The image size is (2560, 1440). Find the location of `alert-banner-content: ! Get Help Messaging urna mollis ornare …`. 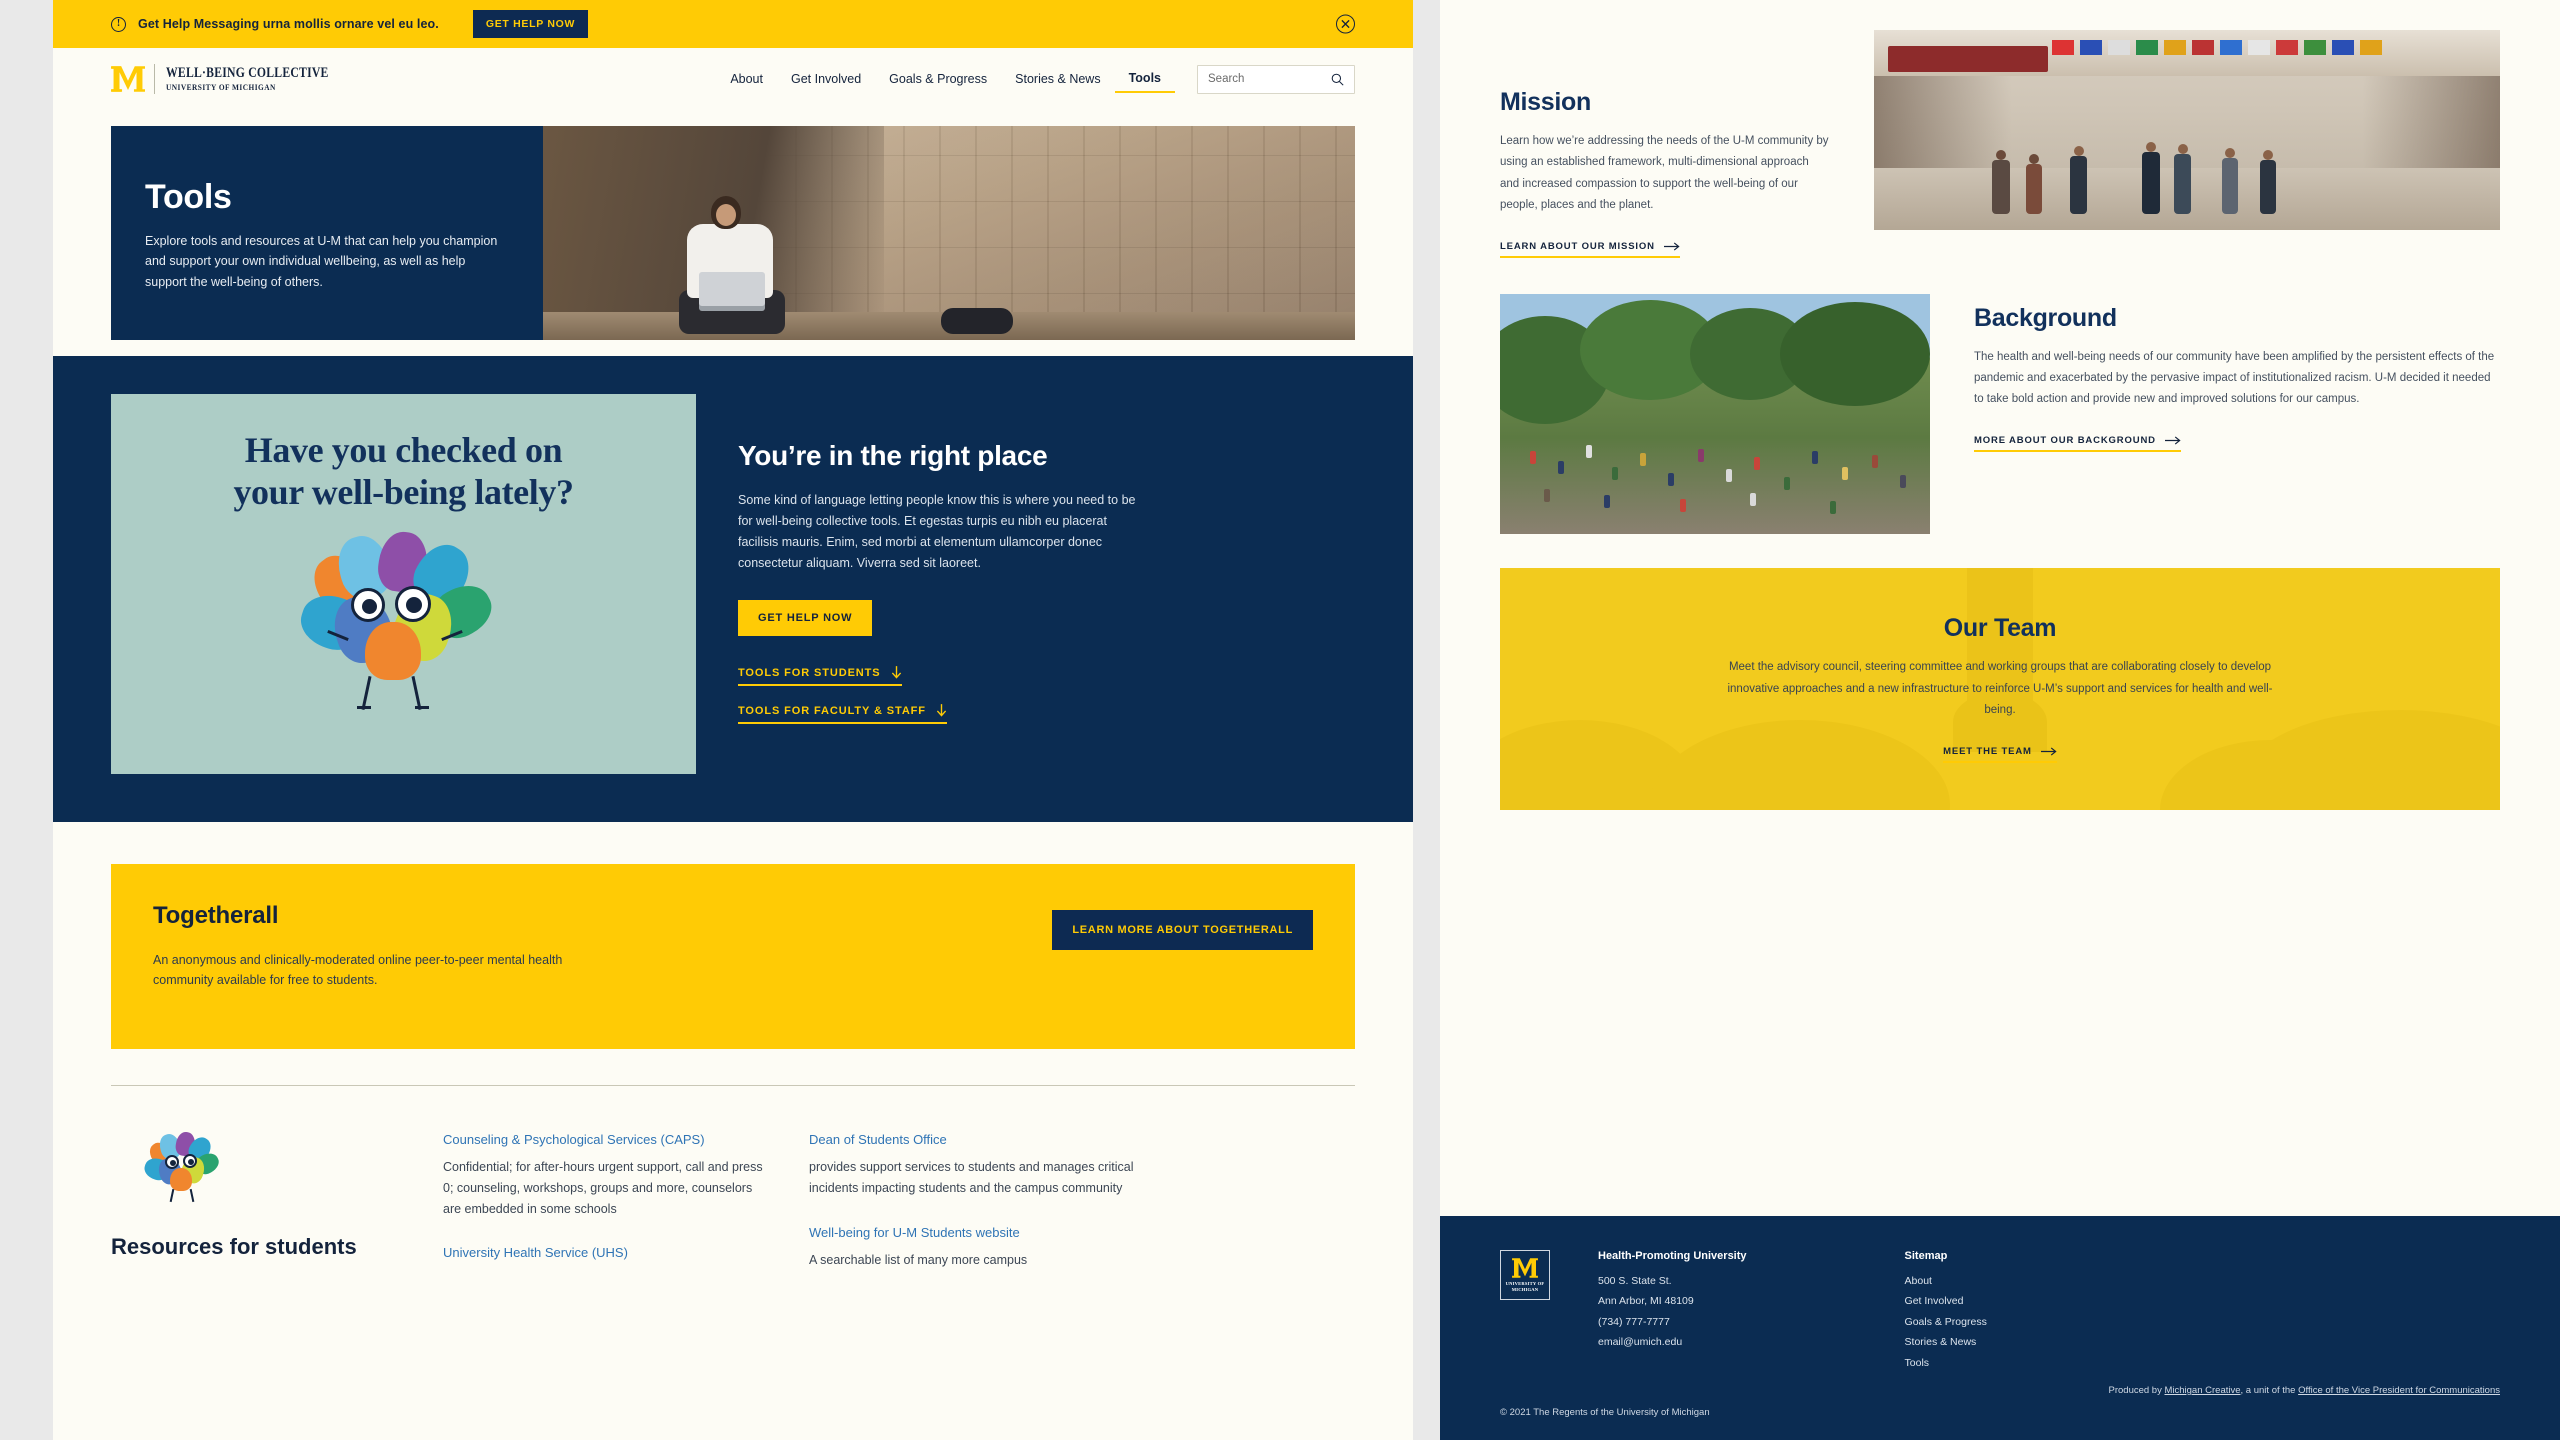

alert-banner-content: ! Get Help Messaging urna mollis ornare … is located at coordinates (350, 24).